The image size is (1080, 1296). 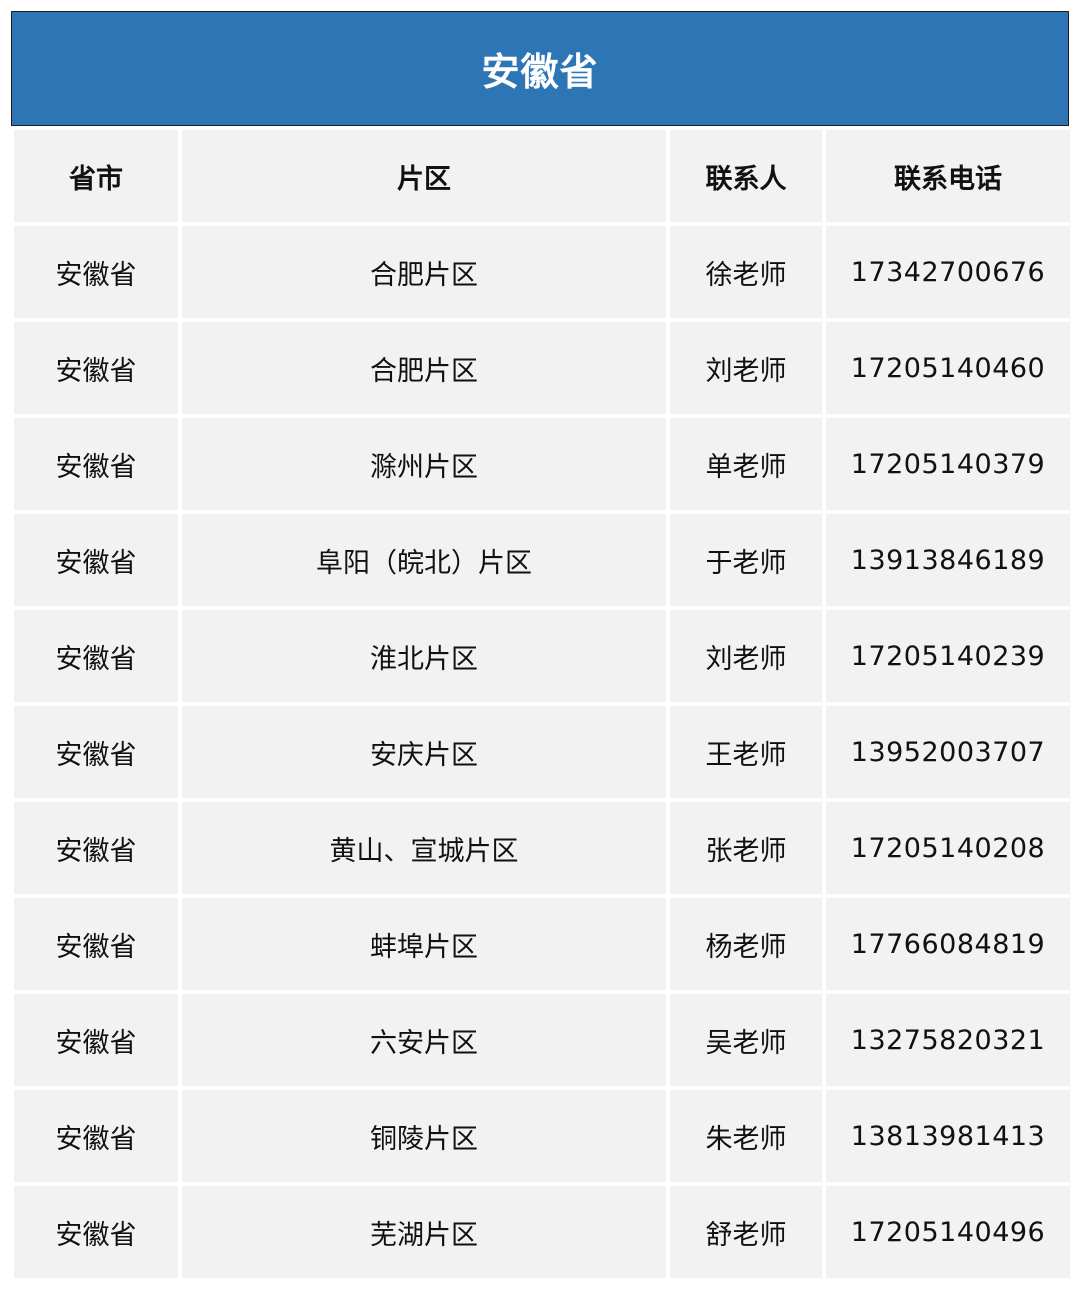 What do you see at coordinates (424, 752) in the screenshot?
I see `district-cell: 安庆片区` at bounding box center [424, 752].